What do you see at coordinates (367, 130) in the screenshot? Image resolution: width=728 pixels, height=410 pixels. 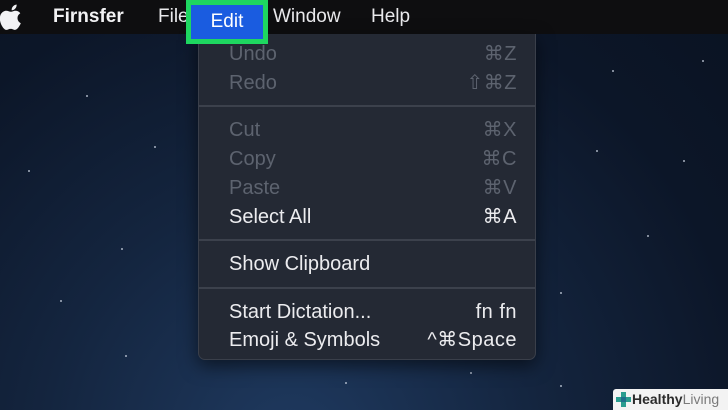 I see `menu-item-cut: Cut ⌘X` at bounding box center [367, 130].